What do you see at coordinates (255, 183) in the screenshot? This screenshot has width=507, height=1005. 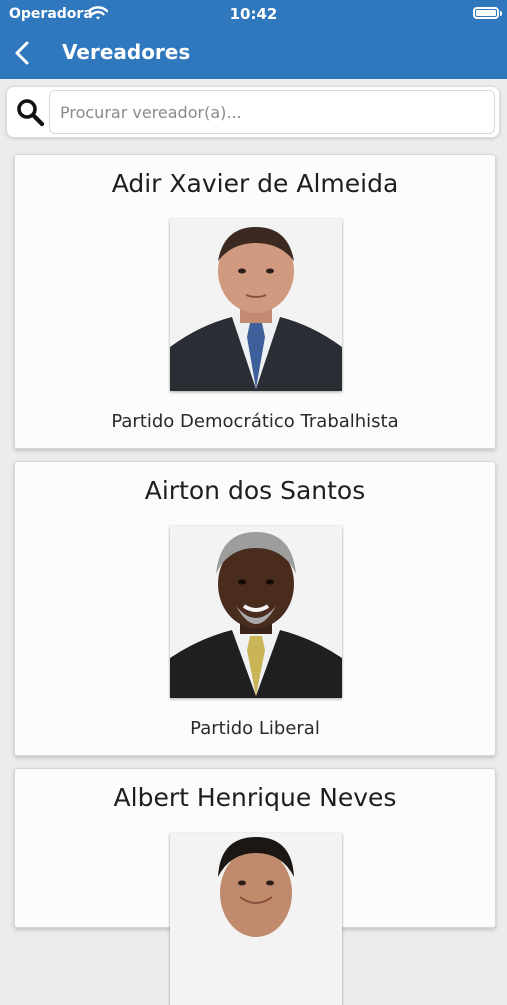 I see `councilor-name: Adir Xavier de Almeida` at bounding box center [255, 183].